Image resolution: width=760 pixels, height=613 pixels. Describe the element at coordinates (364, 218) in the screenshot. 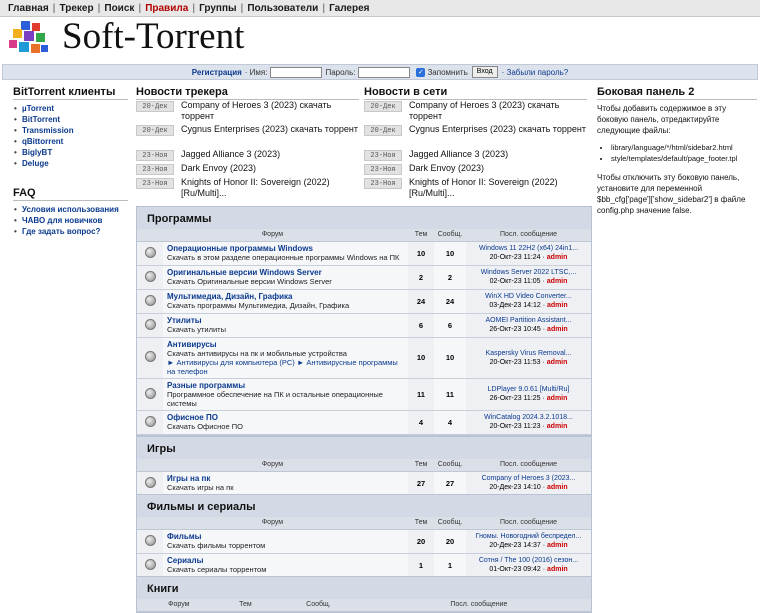

I see `category-title: Программы` at that location.